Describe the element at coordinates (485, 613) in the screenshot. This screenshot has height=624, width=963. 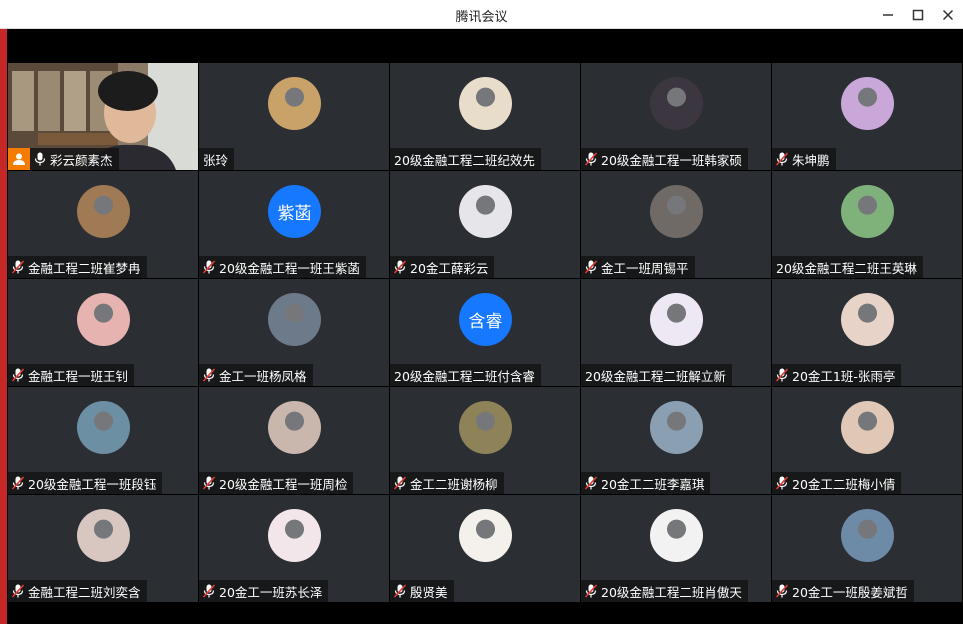
I see `bottom-strip` at that location.